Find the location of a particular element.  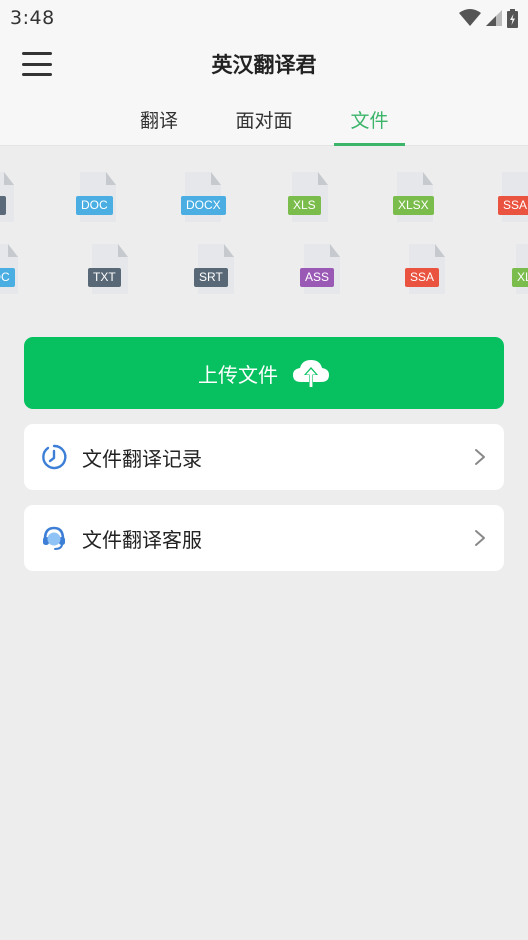

tab-label: 文件 is located at coordinates (369, 120).